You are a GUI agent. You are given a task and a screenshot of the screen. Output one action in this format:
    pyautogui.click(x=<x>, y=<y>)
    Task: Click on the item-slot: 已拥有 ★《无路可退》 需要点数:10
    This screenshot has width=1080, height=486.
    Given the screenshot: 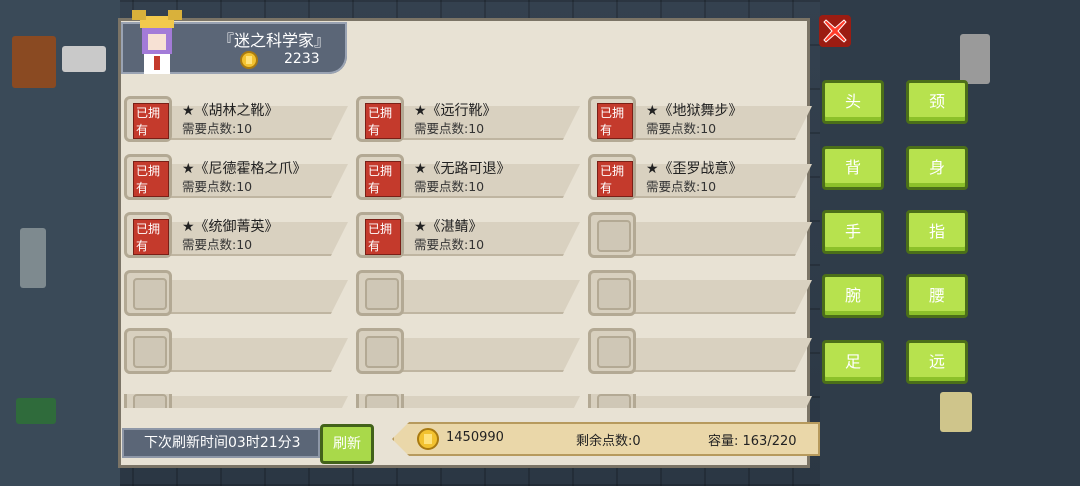 What is the action you would take?
    pyautogui.click(x=468, y=177)
    